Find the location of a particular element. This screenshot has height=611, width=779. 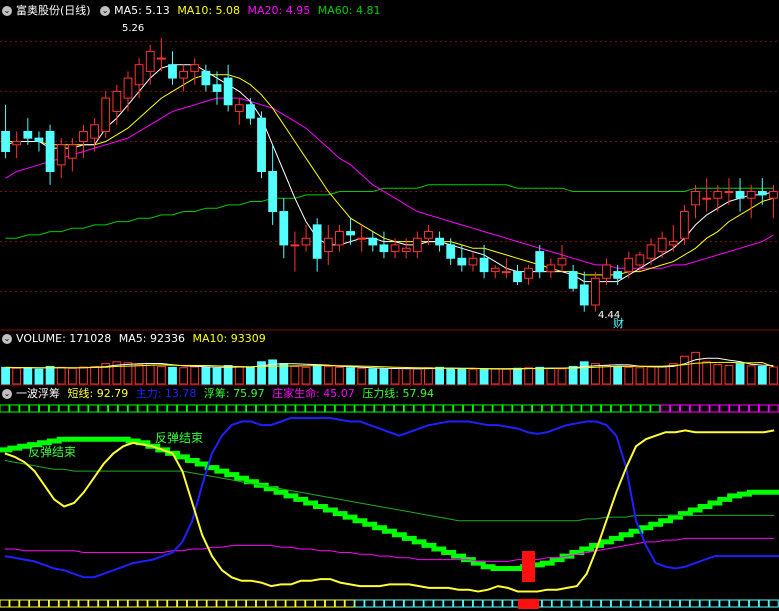

rebound-end-label-1: 反弹结束 is located at coordinates (52, 452).